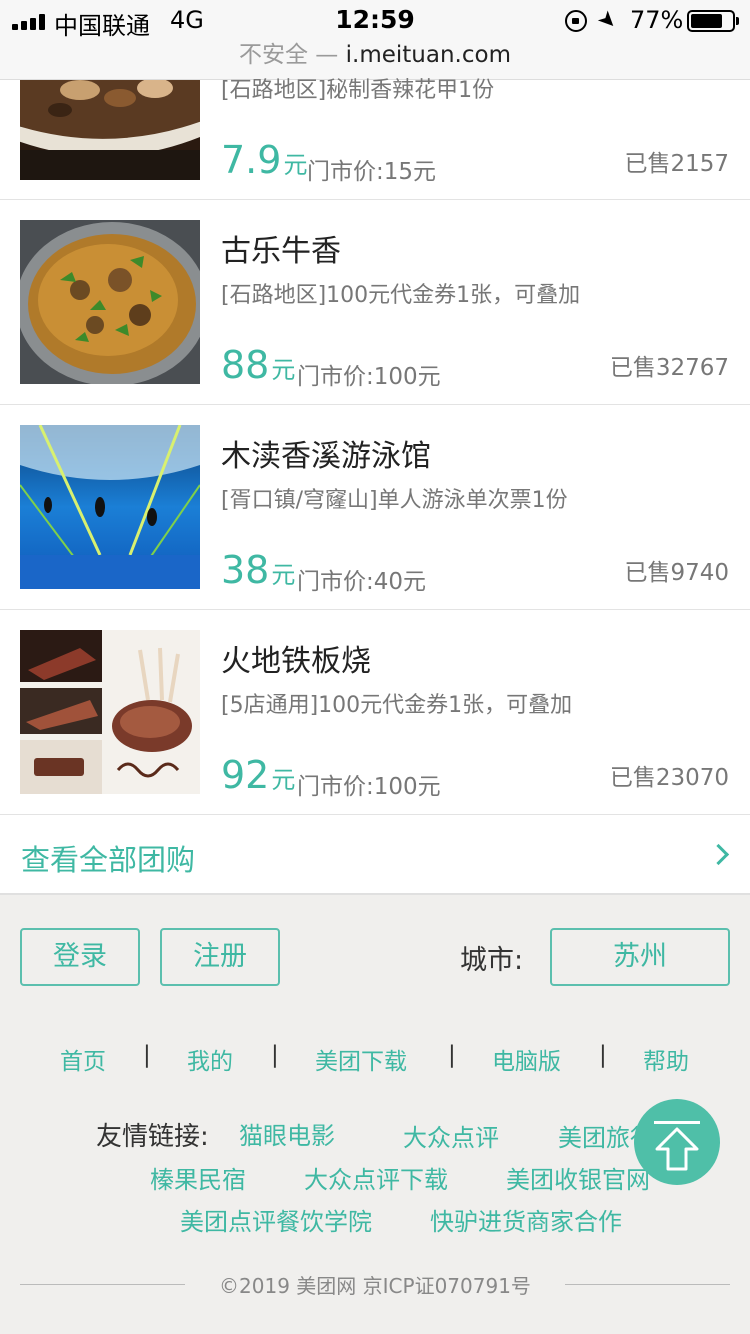 The image size is (750, 1334). What do you see at coordinates (640, 957) in the screenshot?
I see `city-select-button: 苏州` at bounding box center [640, 957].